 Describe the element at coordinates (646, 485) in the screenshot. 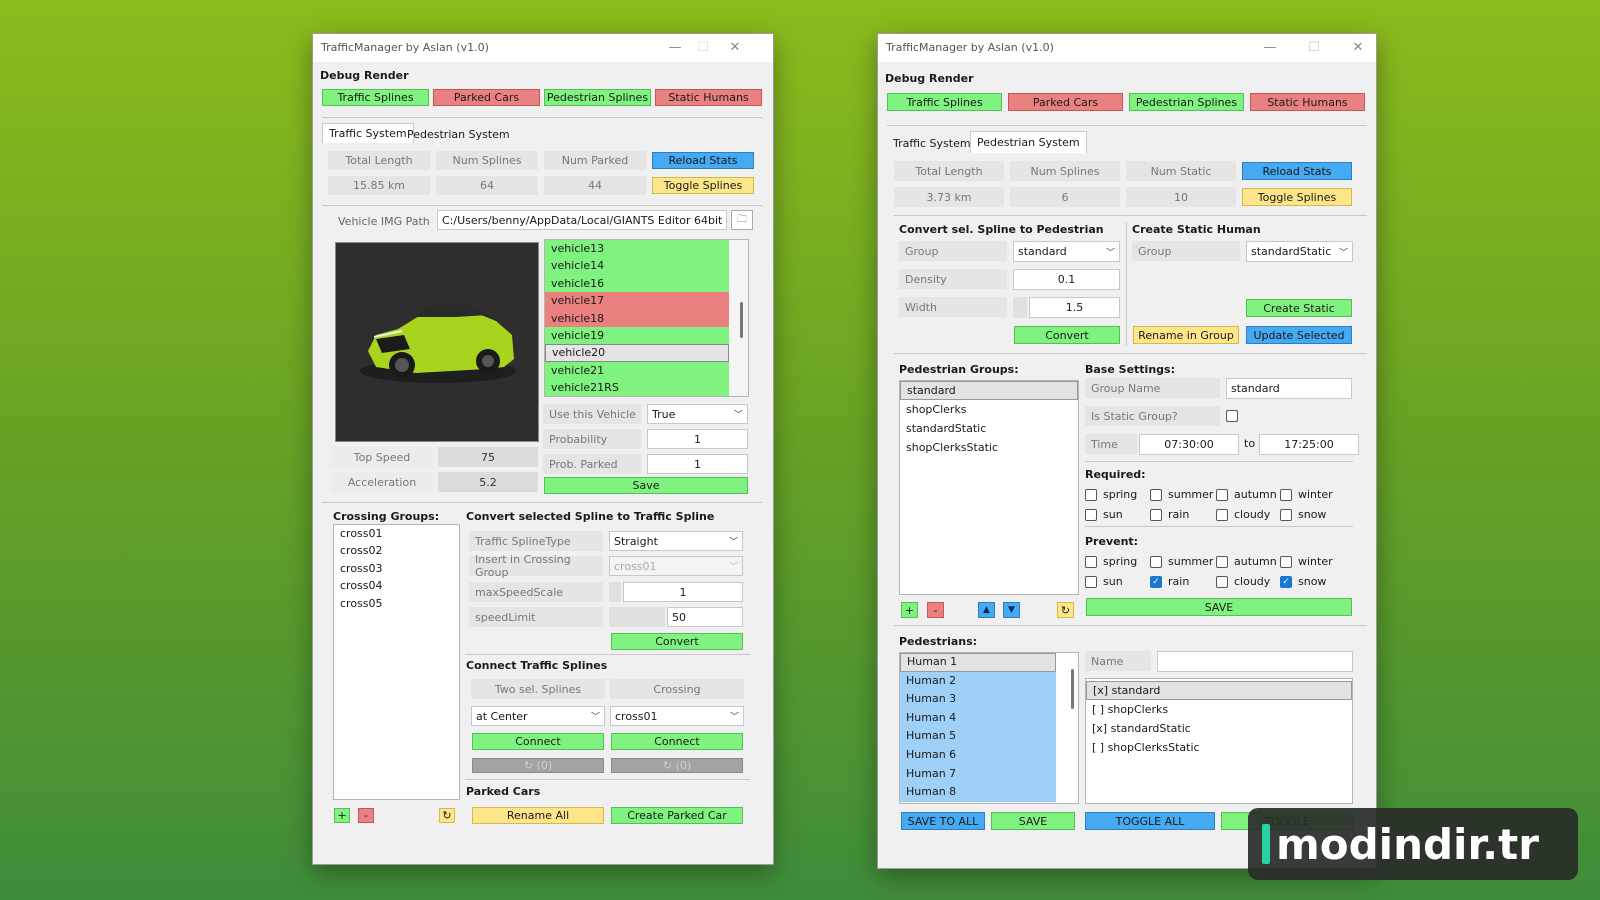

I see `save-vehicle-button: Save` at that location.